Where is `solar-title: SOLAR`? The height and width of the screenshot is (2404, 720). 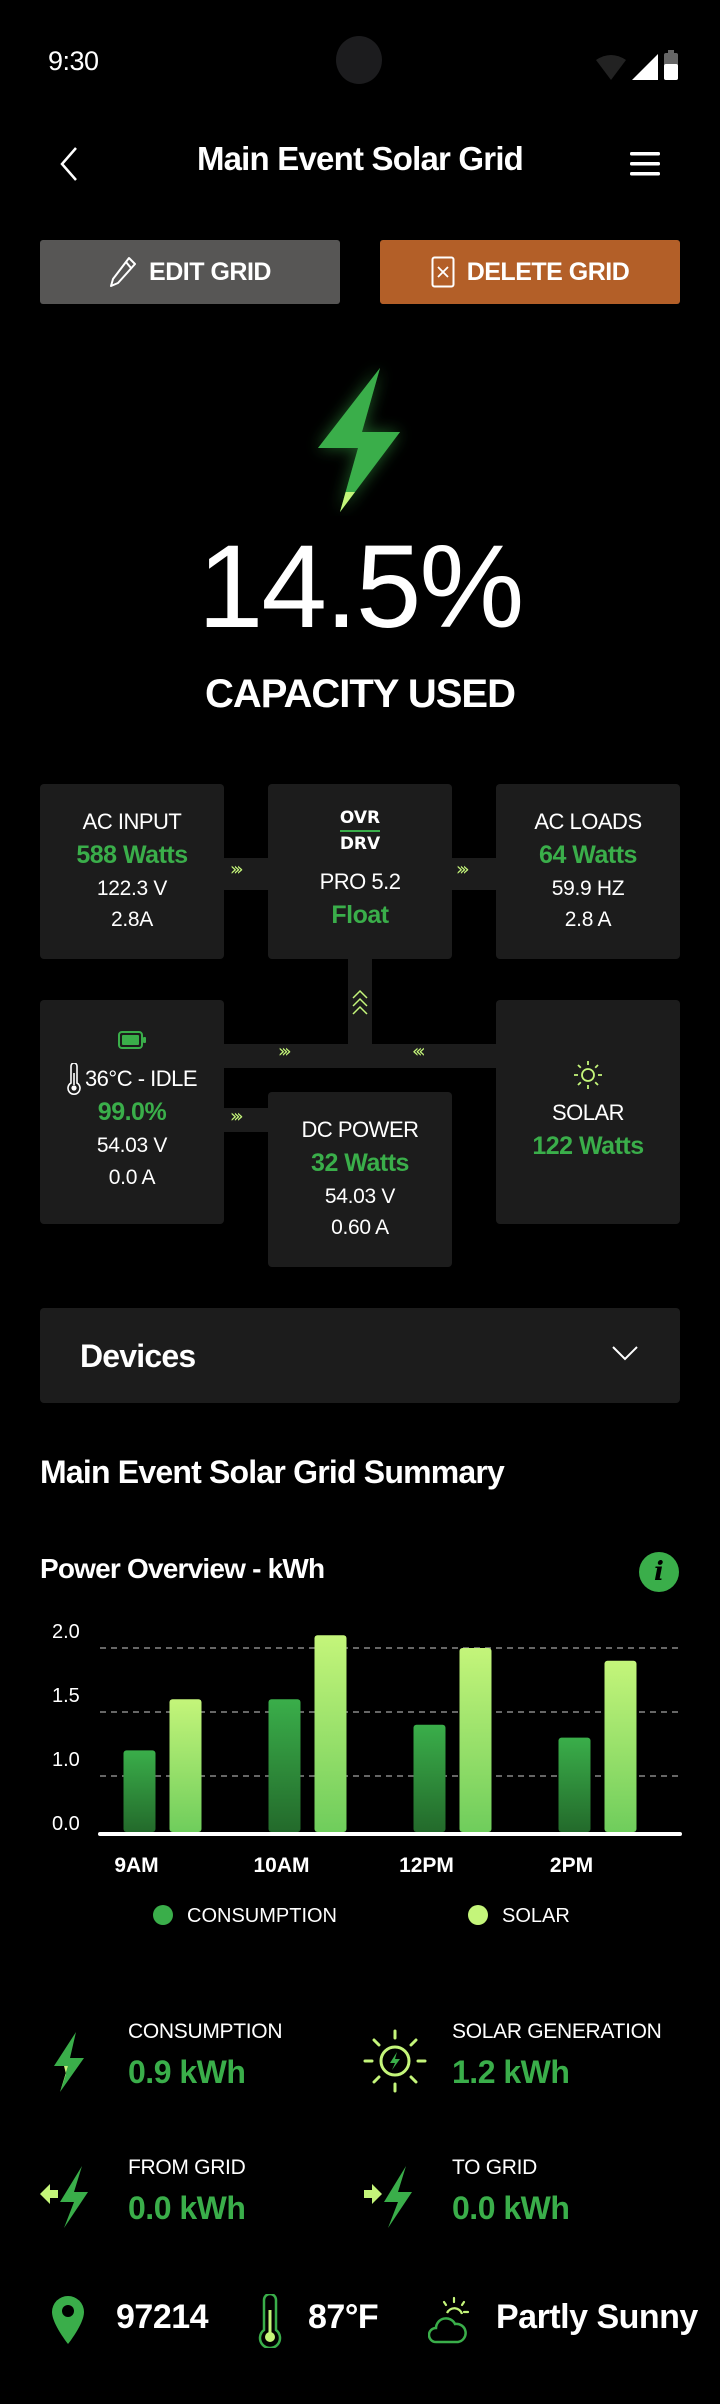 solar-title: SOLAR is located at coordinates (588, 1113).